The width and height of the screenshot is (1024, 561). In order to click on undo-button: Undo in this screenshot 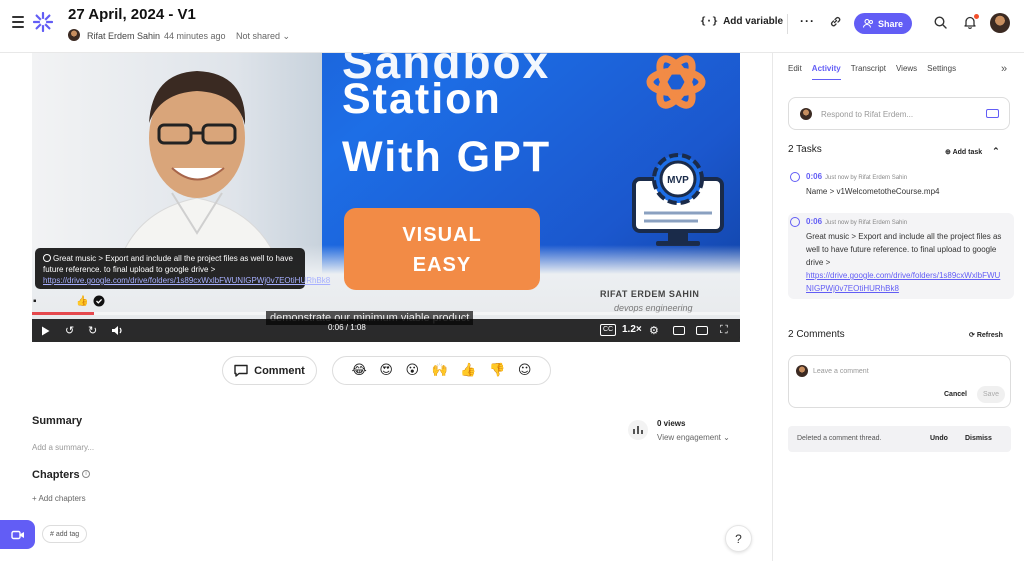, I will do `click(939, 438)`.